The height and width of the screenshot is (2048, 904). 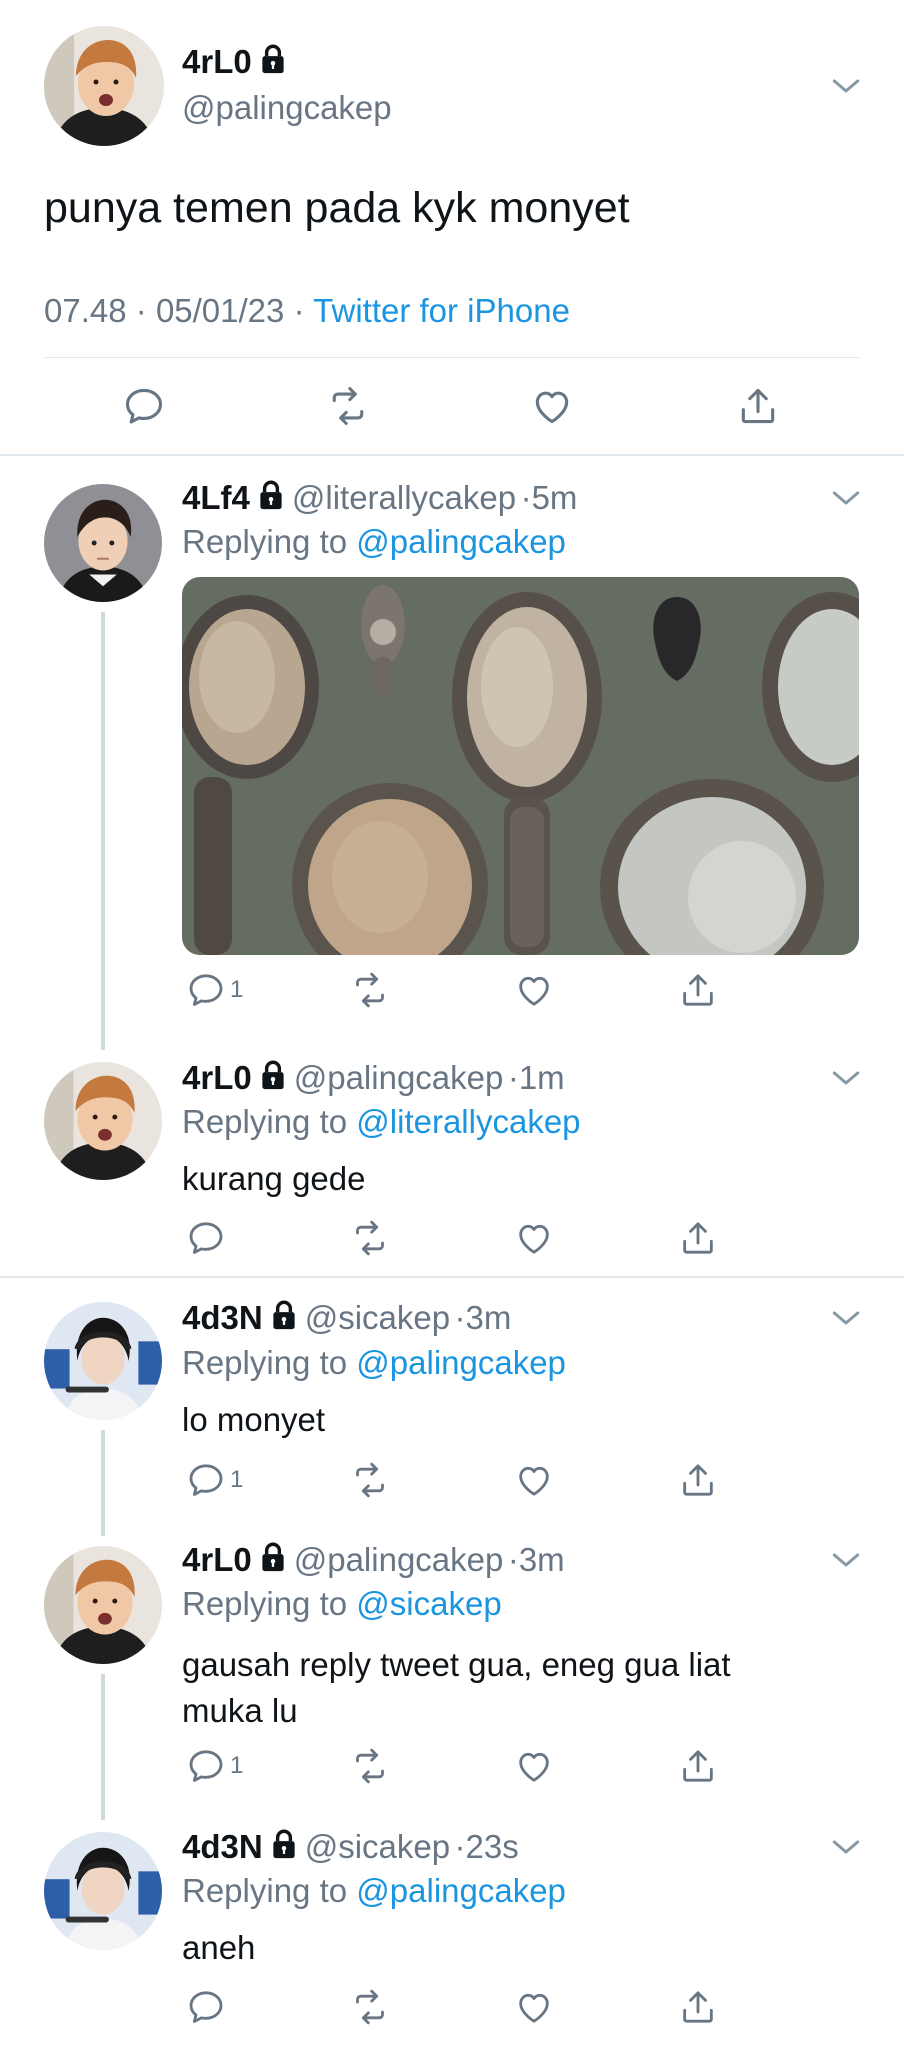 What do you see at coordinates (254, 1419) in the screenshot?
I see `tweet-text: lo monyet` at bounding box center [254, 1419].